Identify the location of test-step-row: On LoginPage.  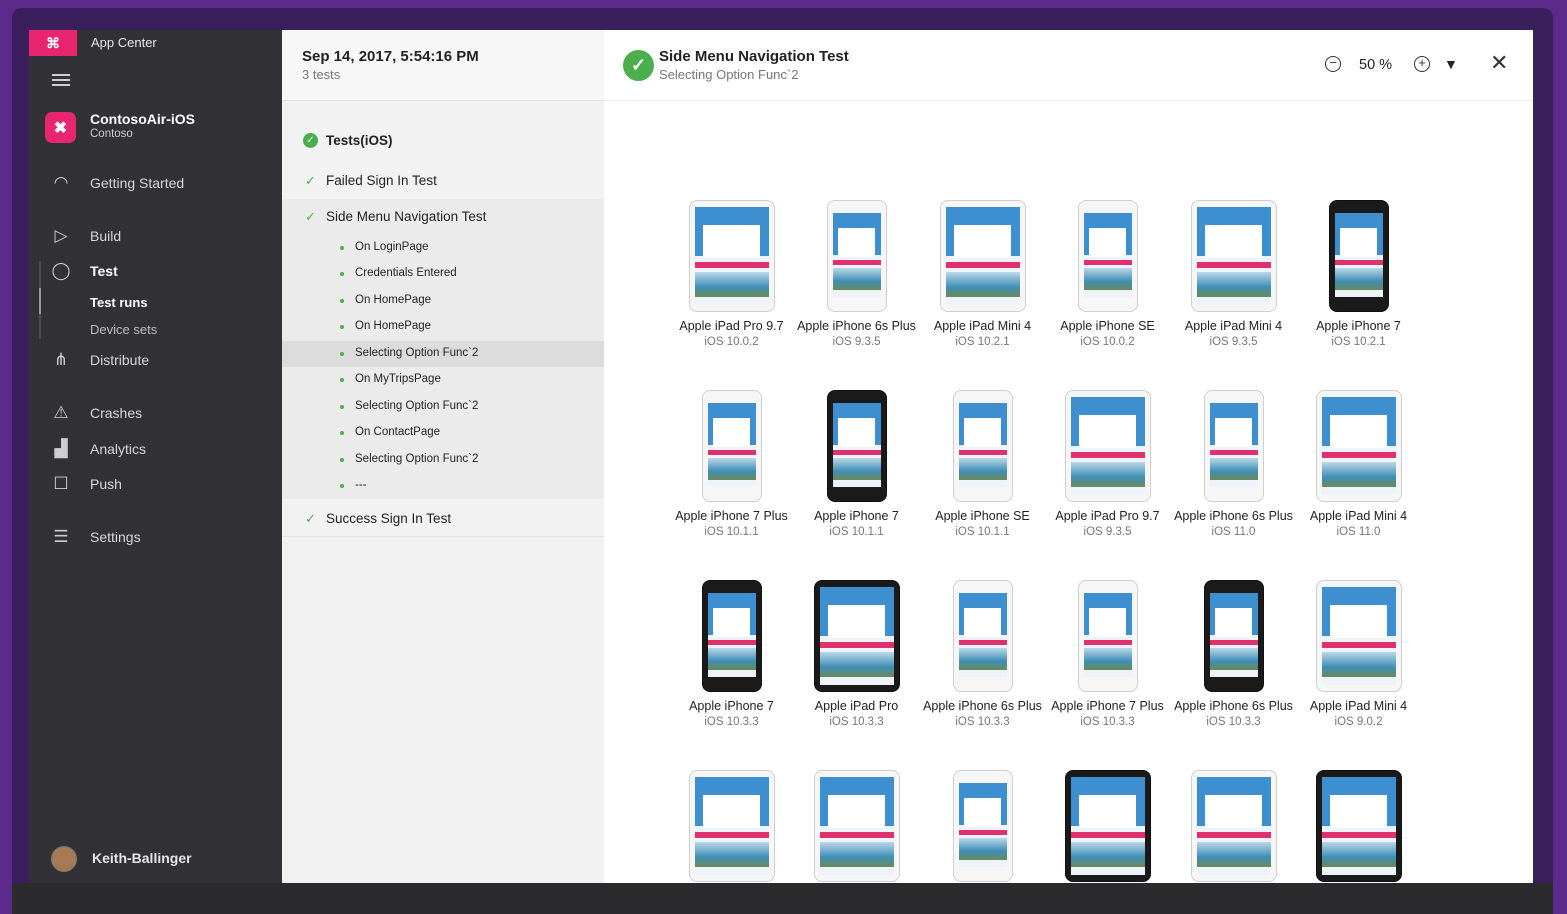
(443, 248).